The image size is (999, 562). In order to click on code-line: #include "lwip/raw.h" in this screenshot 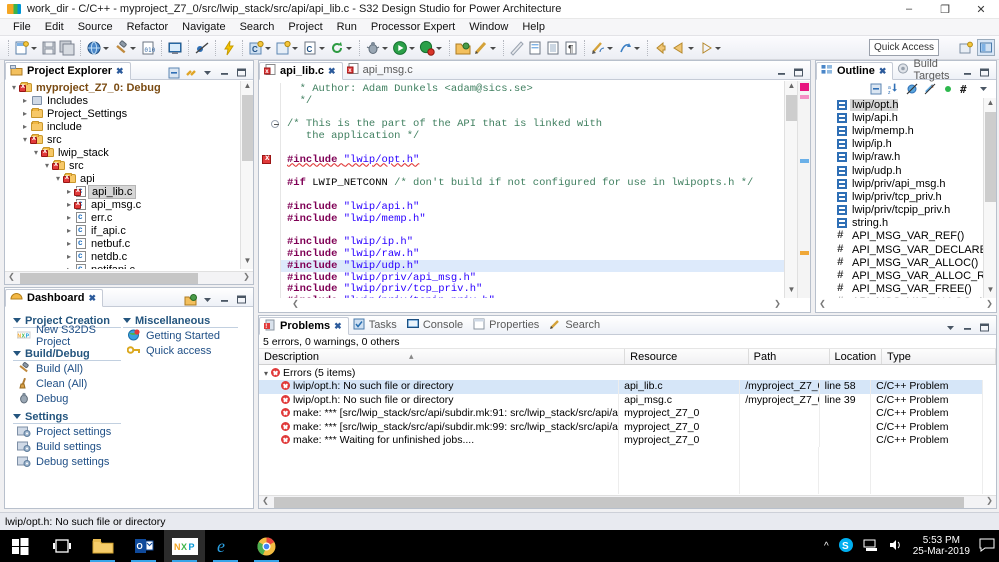, I will do `click(521, 254)`.